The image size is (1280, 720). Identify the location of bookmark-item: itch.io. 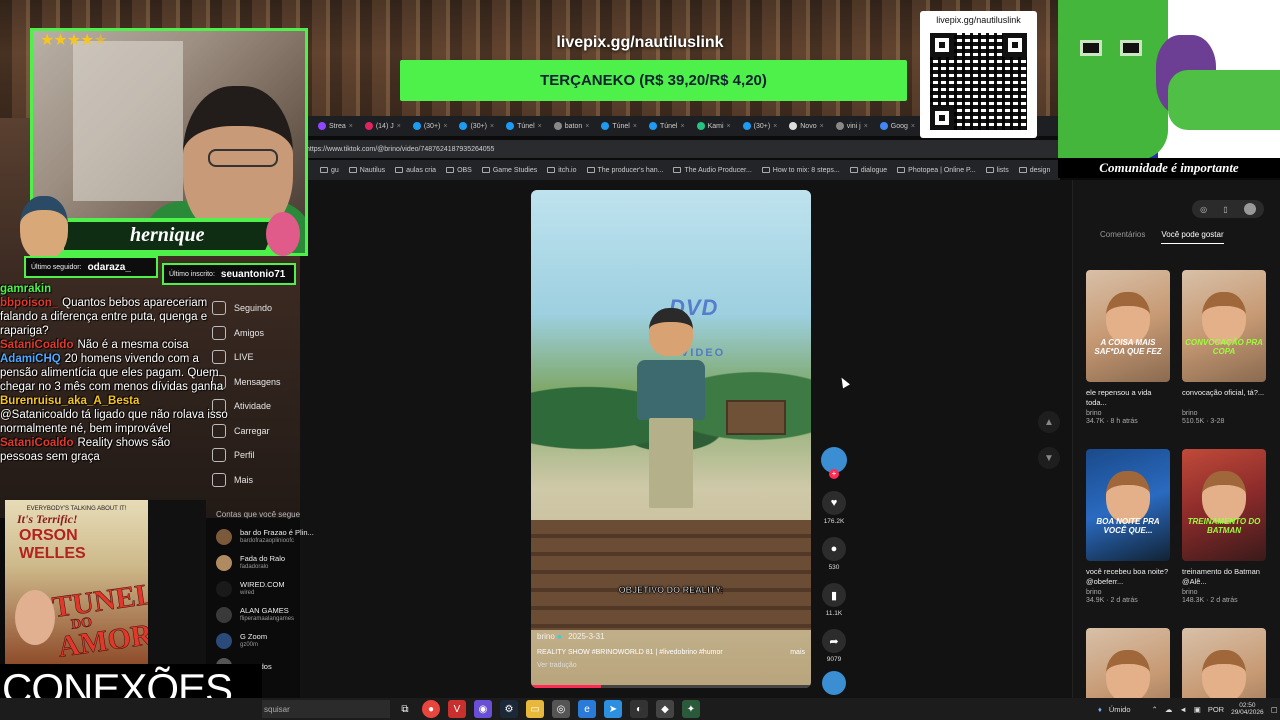
(562, 170).